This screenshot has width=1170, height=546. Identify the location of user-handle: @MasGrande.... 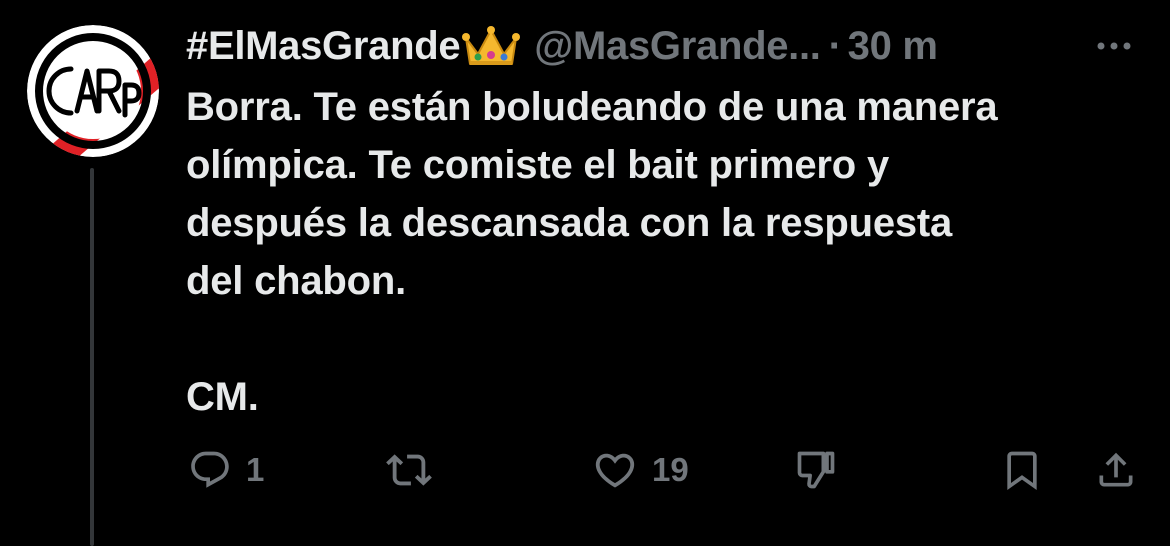
(677, 46).